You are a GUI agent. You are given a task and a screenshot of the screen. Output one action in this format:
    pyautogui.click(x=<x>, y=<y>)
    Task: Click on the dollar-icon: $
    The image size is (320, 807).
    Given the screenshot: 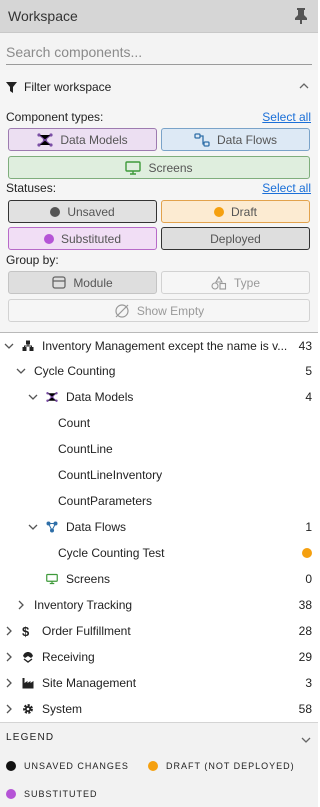 What is the action you would take?
    pyautogui.click(x=26, y=631)
    